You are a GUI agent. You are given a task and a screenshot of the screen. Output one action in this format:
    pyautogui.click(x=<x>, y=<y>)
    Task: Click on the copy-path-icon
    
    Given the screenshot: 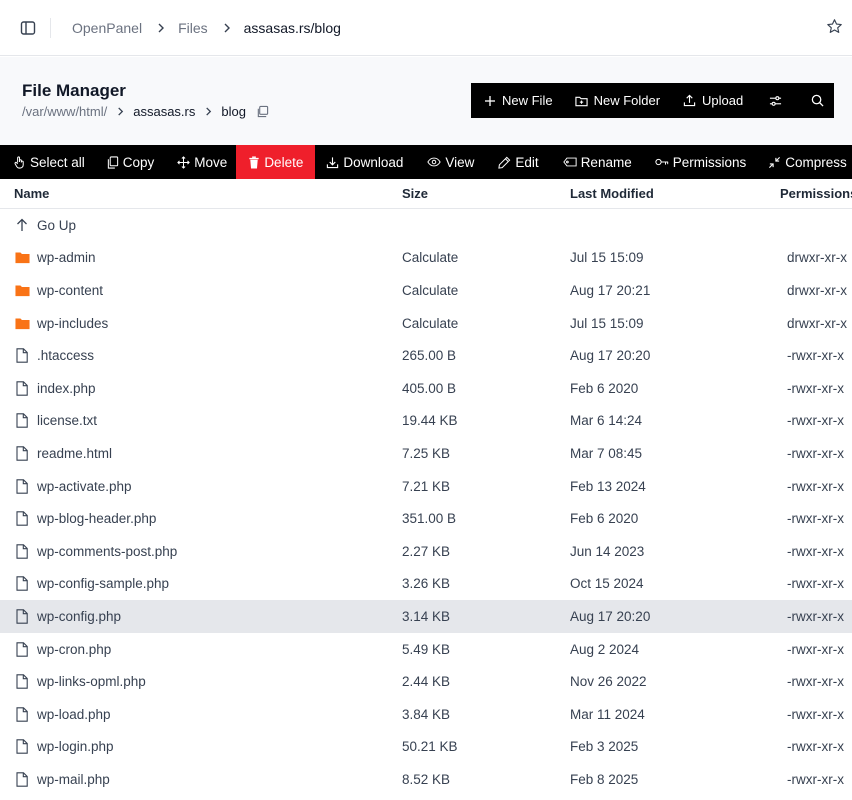 What is the action you would take?
    pyautogui.click(x=262, y=111)
    